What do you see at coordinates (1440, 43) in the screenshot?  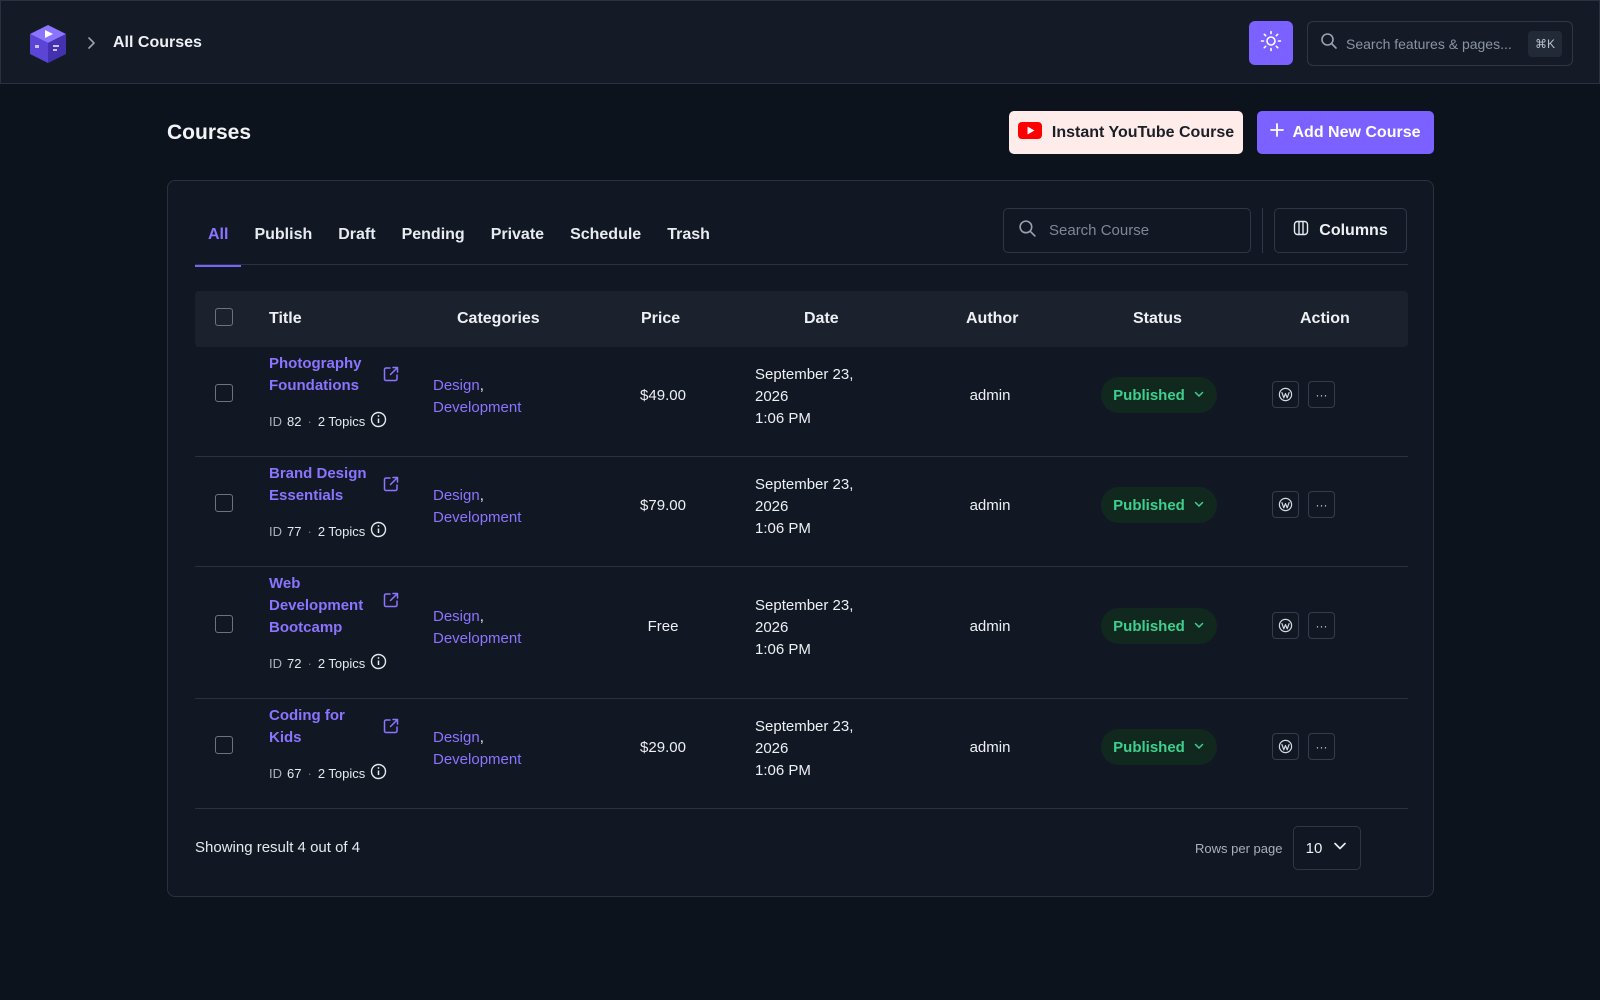 I see `global-search-input: Search features & pages... ⌘K` at bounding box center [1440, 43].